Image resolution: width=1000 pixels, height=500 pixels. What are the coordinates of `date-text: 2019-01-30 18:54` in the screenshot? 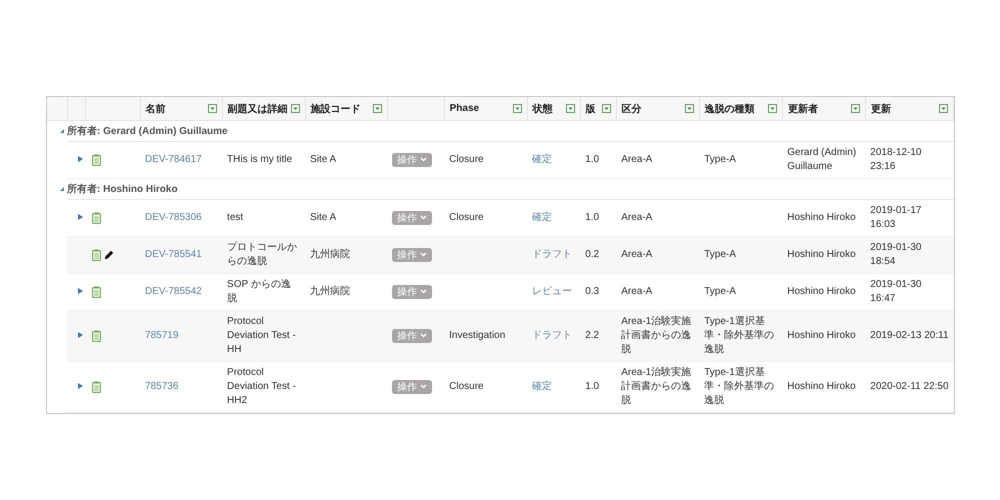 It's located at (896, 254).